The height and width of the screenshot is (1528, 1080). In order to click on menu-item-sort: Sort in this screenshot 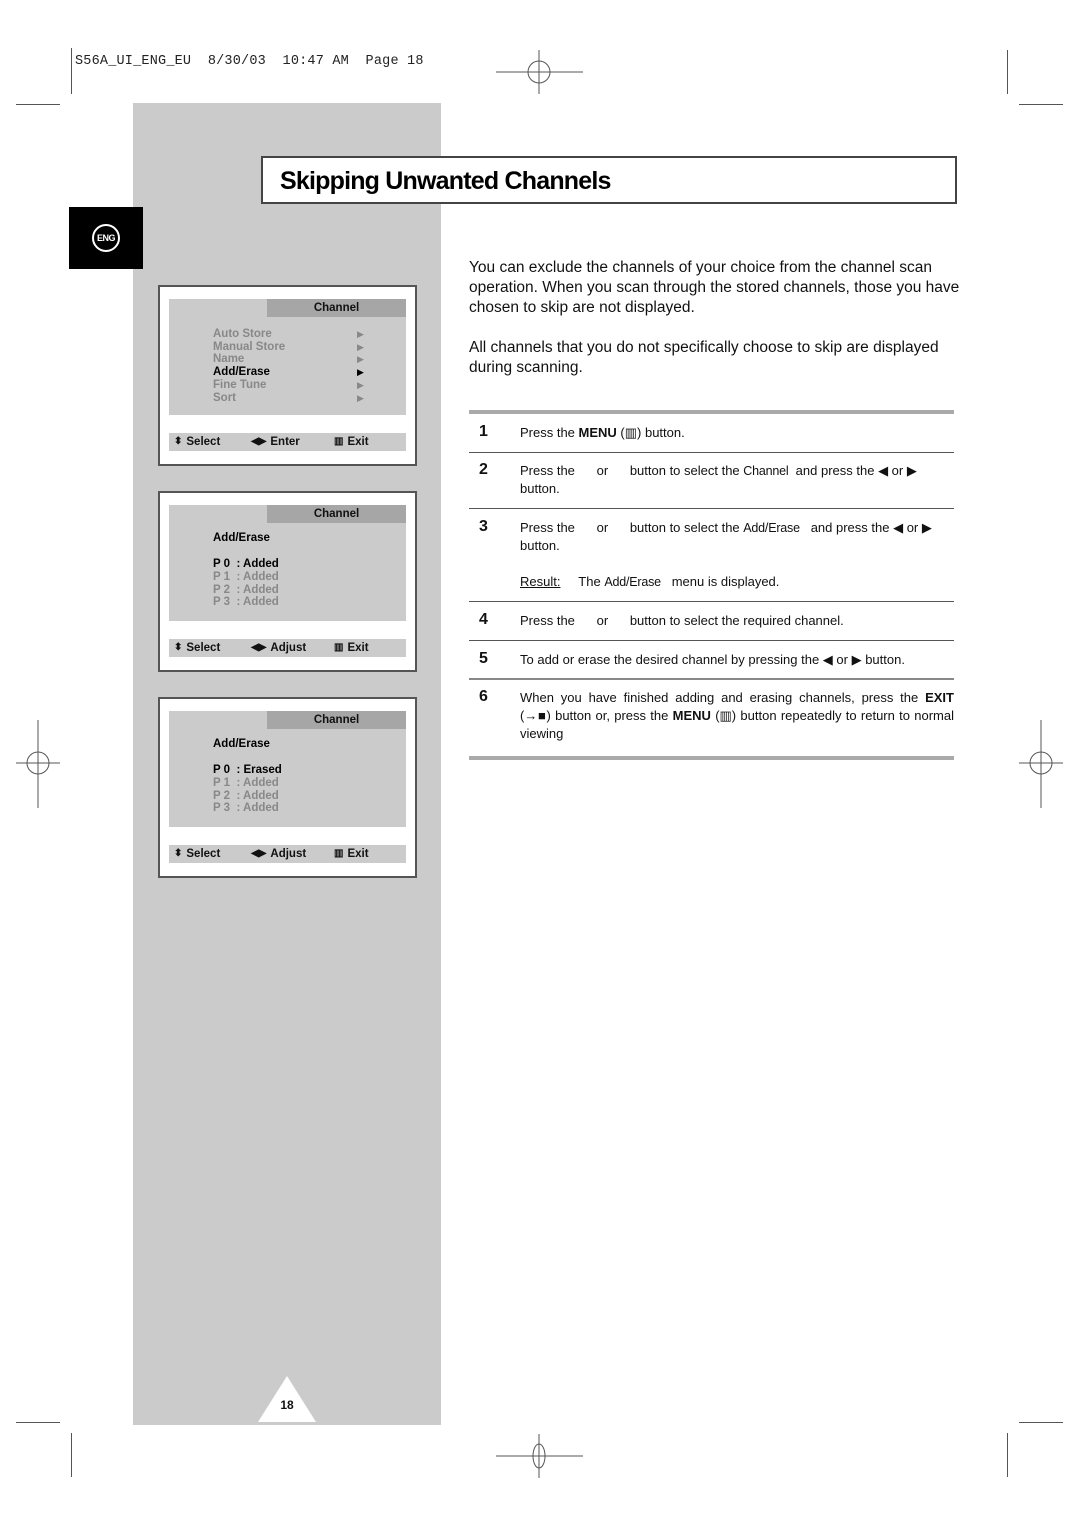, I will do `click(224, 397)`.